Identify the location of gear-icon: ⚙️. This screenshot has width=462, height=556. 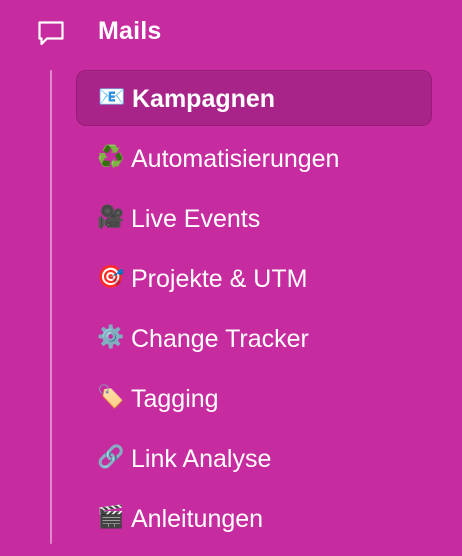
(111, 337).